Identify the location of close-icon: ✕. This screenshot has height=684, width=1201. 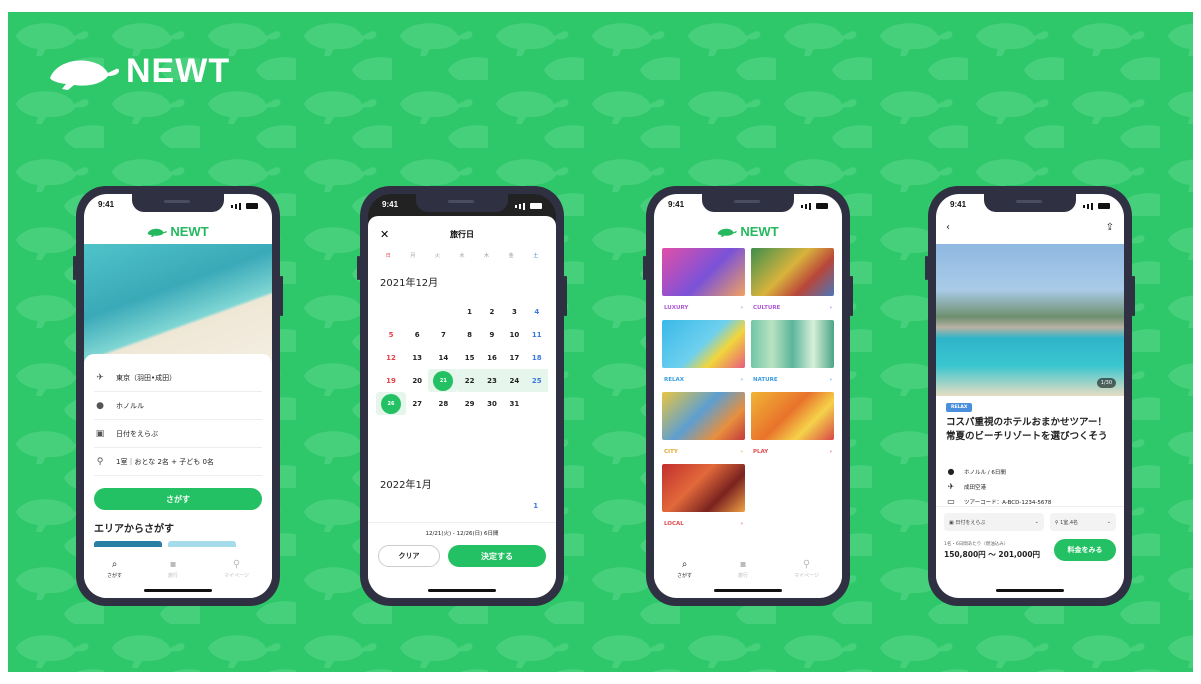
(384, 234).